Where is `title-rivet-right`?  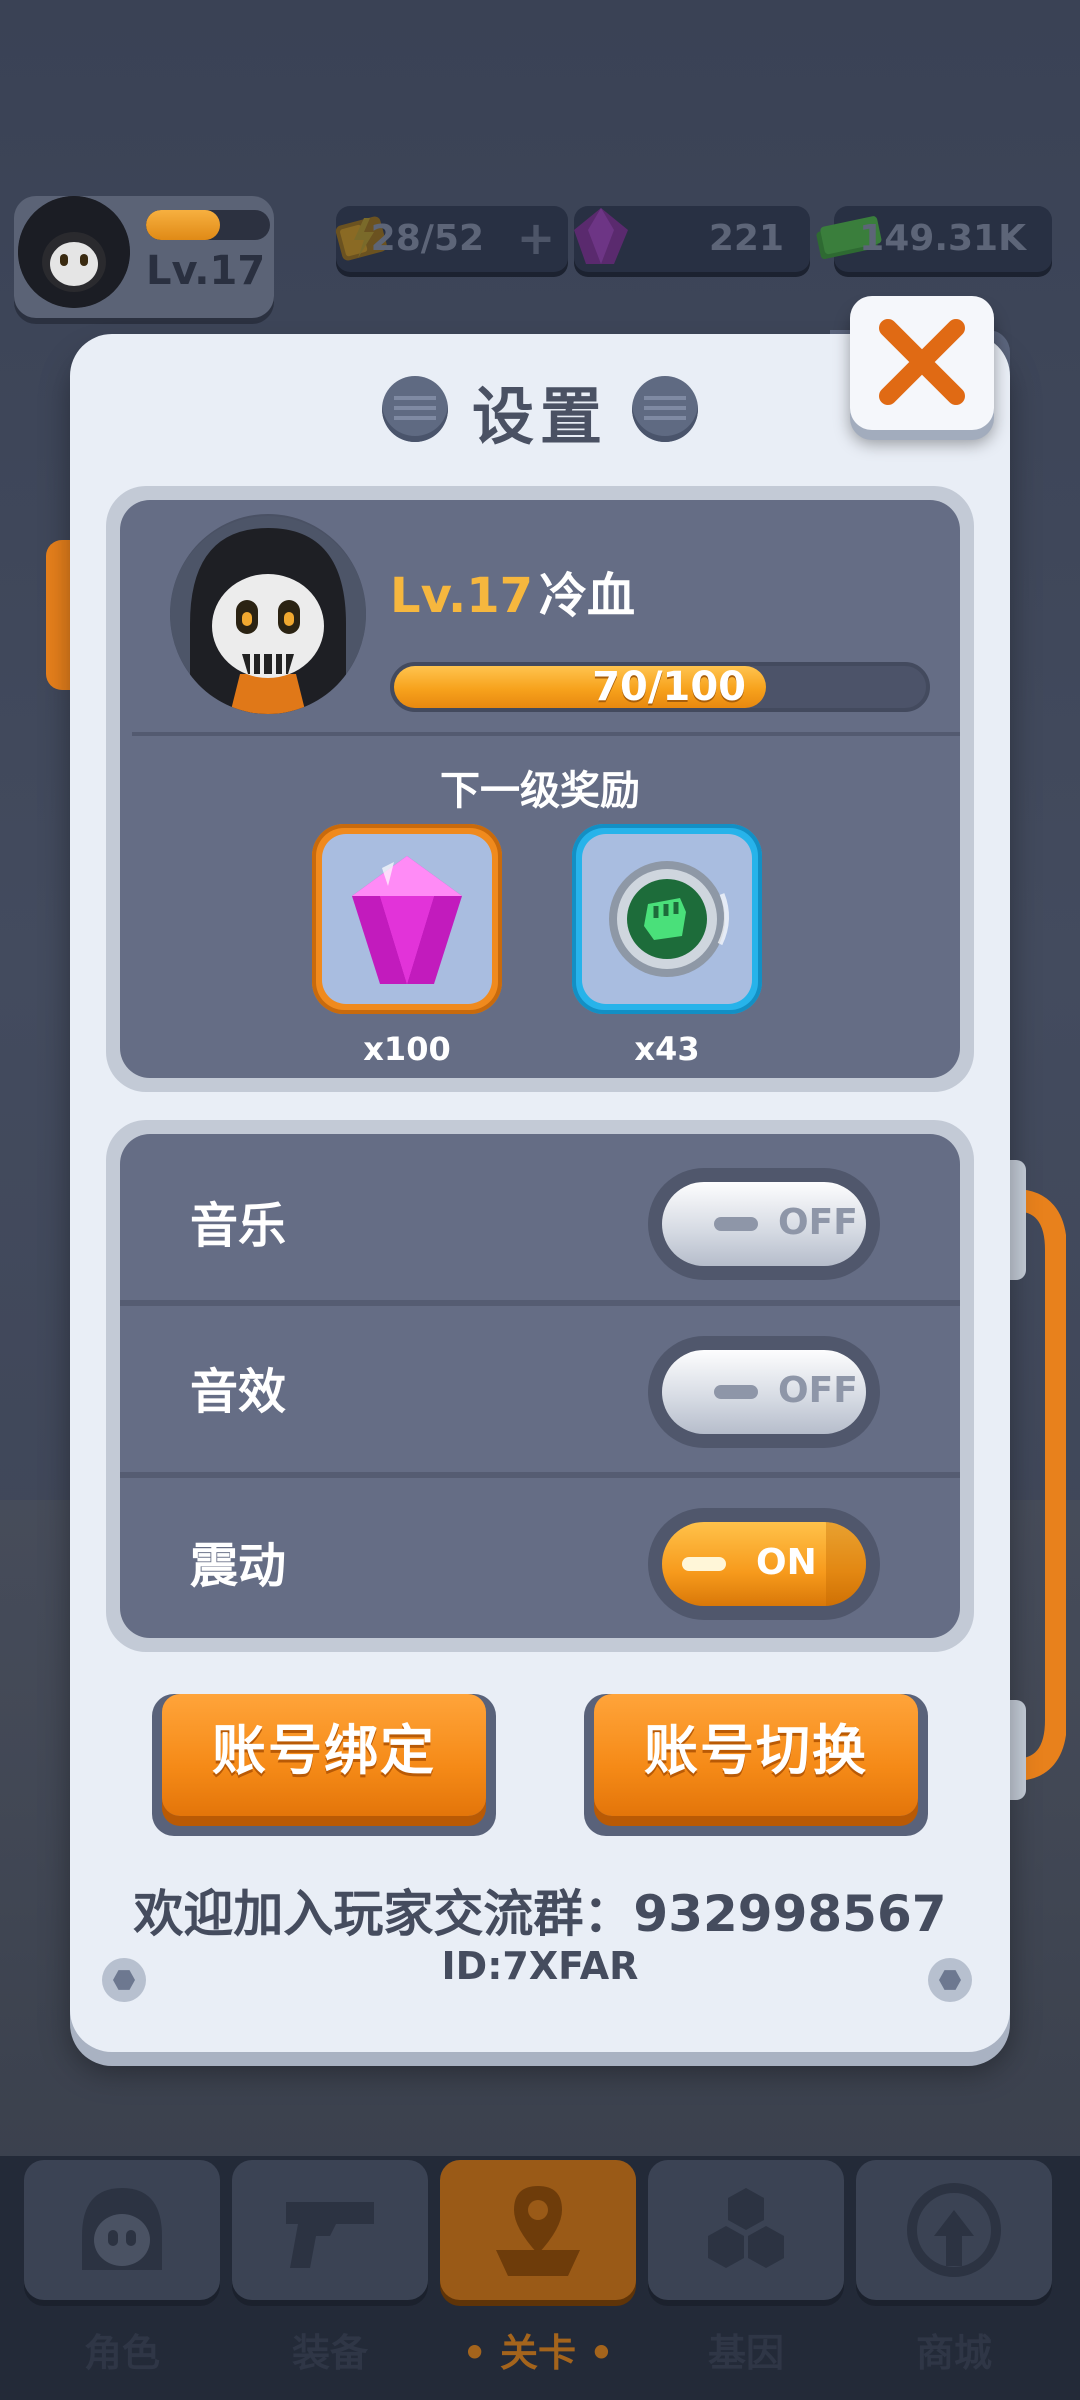
title-rivet-right is located at coordinates (665, 409).